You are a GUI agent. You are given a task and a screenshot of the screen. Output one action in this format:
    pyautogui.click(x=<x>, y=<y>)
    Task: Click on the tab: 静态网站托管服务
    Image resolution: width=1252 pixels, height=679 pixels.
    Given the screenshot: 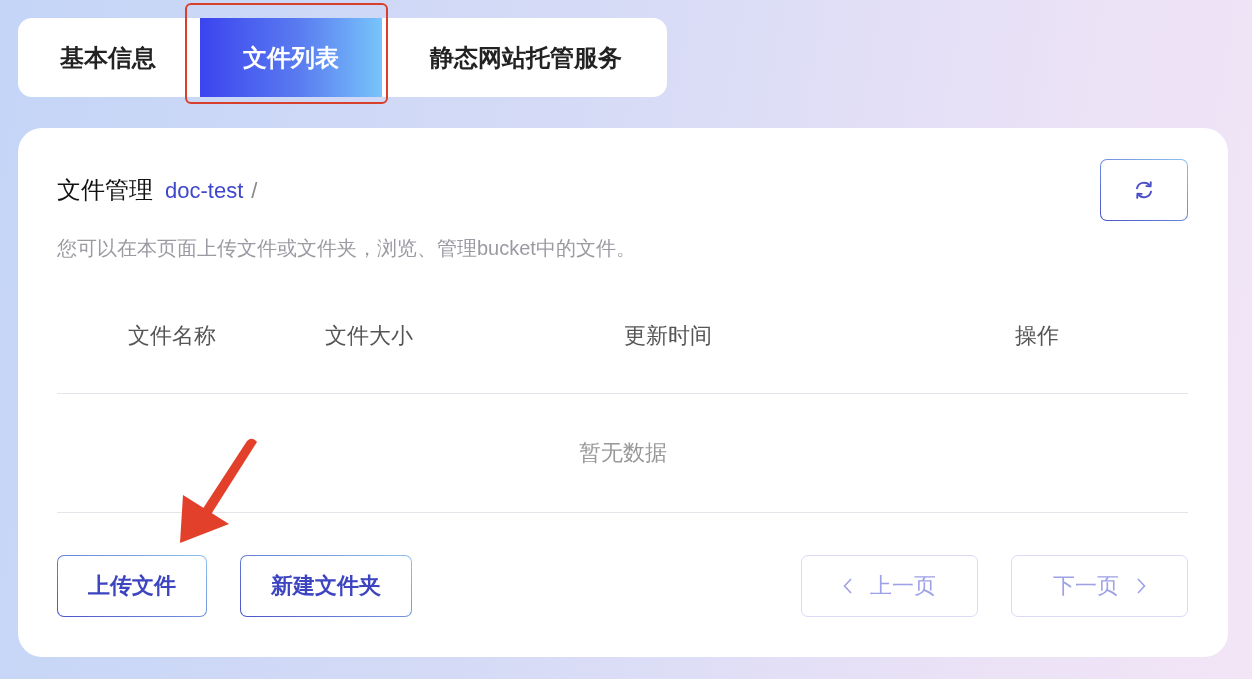 What is the action you would take?
    pyautogui.click(x=532, y=57)
    